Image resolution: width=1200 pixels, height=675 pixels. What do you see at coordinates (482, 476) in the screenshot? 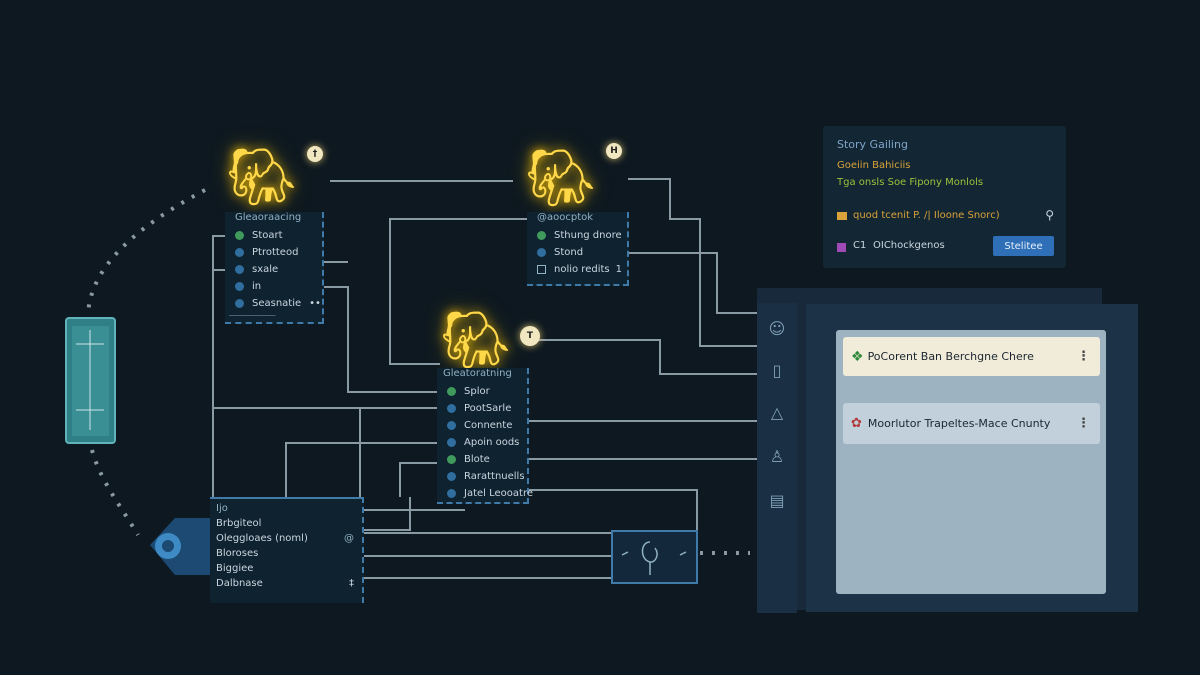
I see `node-row: Rarattnuells` at bounding box center [482, 476].